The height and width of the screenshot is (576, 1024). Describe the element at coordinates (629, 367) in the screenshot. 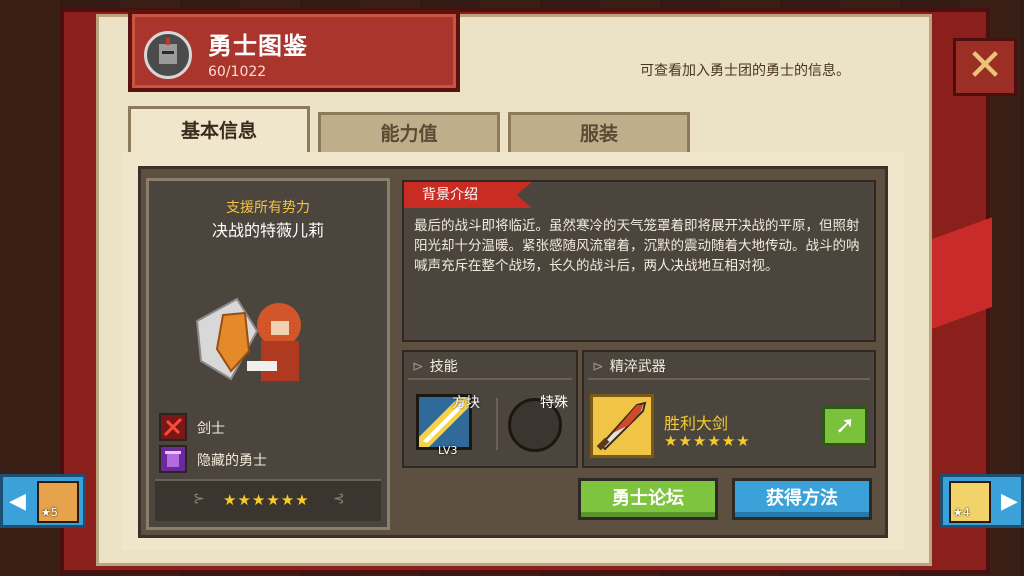

I see `weapon-title: ⊳ 精淬武器` at that location.